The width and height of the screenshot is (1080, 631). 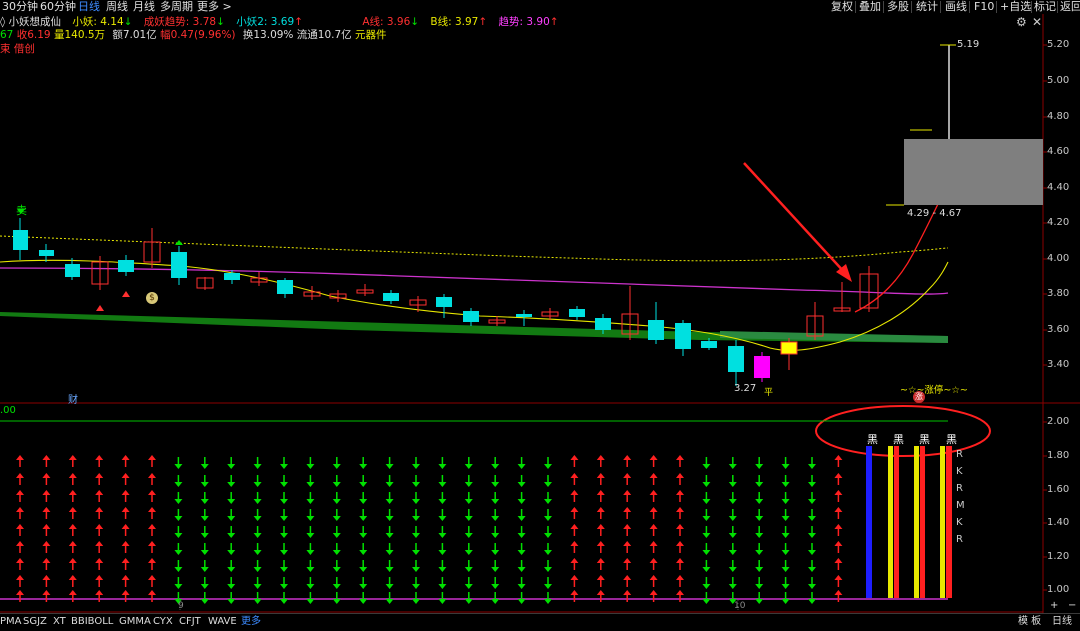 What do you see at coordinates (1058, 329) in the screenshot?
I see `price-tick: 3.60` at bounding box center [1058, 329].